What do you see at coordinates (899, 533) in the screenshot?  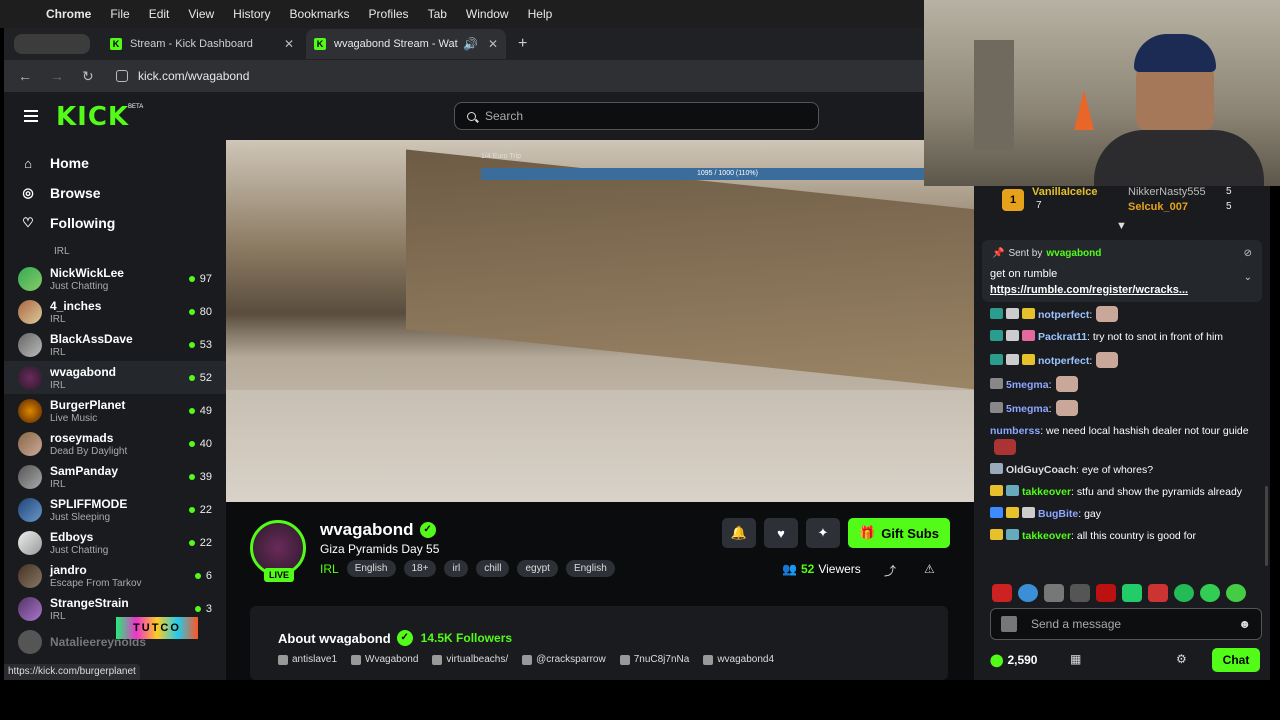 I see `gift-subs-button: 🎁 Gift Subs` at bounding box center [899, 533].